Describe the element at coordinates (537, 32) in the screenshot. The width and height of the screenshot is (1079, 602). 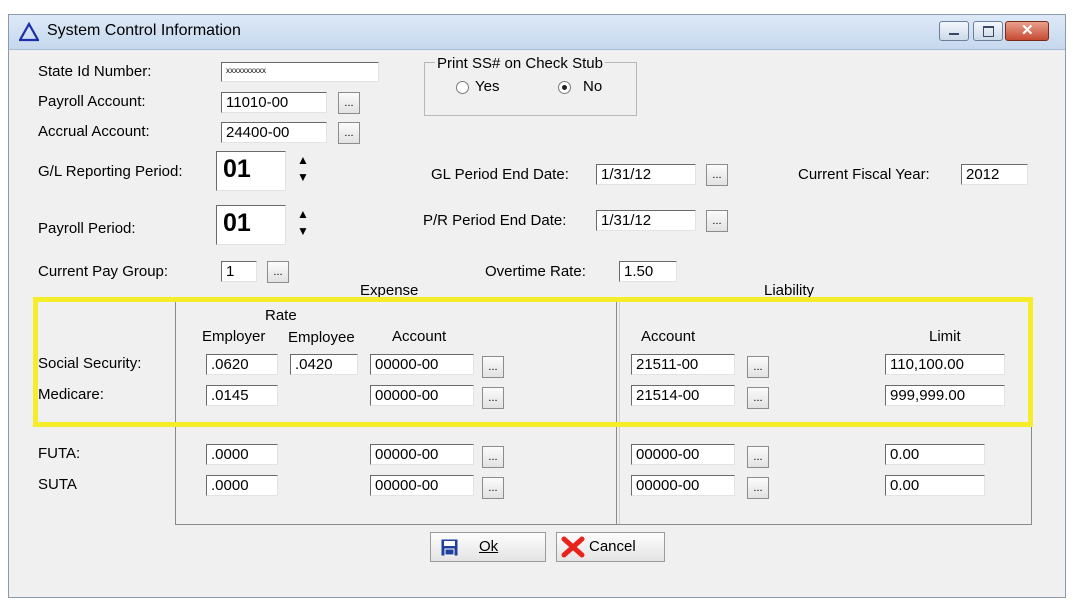
I see `title-bar: System Control Information ✕` at that location.